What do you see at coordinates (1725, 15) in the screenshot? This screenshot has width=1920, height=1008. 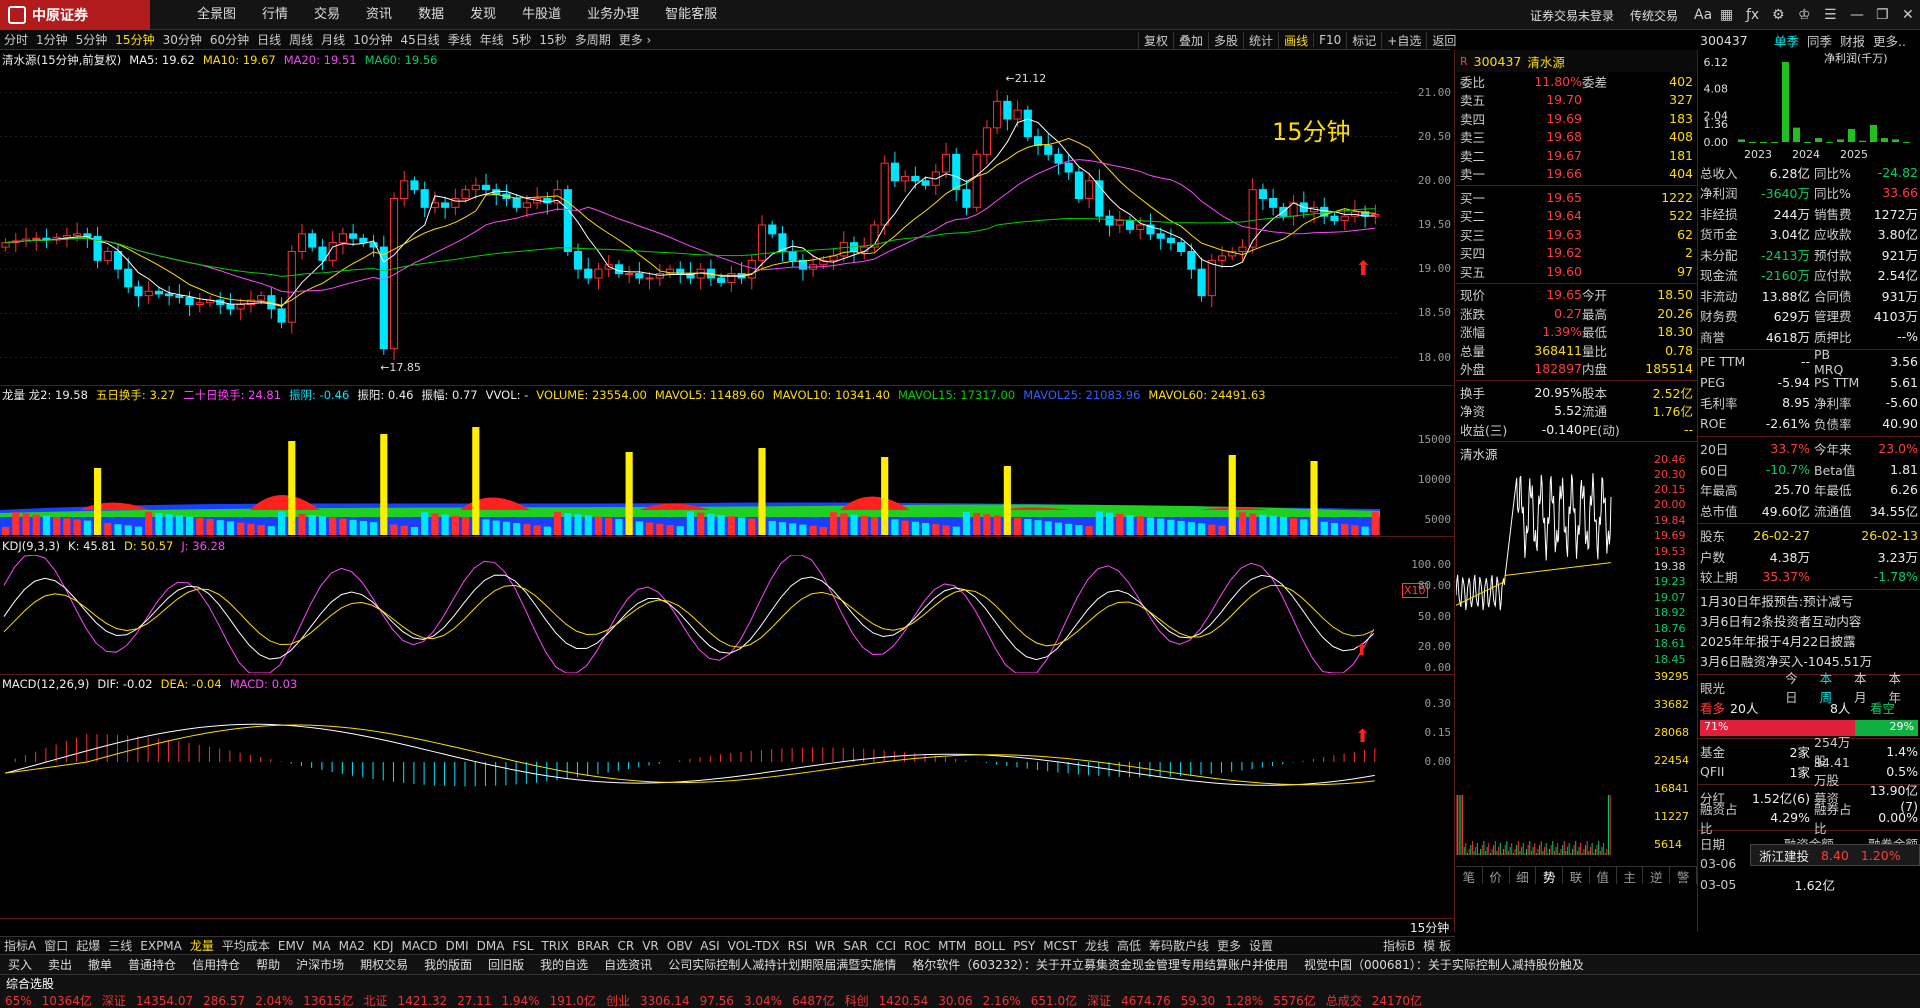 I see `grid-icon: ▦` at bounding box center [1725, 15].